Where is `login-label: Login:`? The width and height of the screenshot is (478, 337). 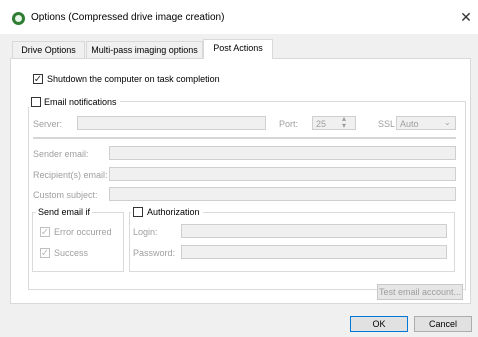 login-label: Login: is located at coordinates (145, 232).